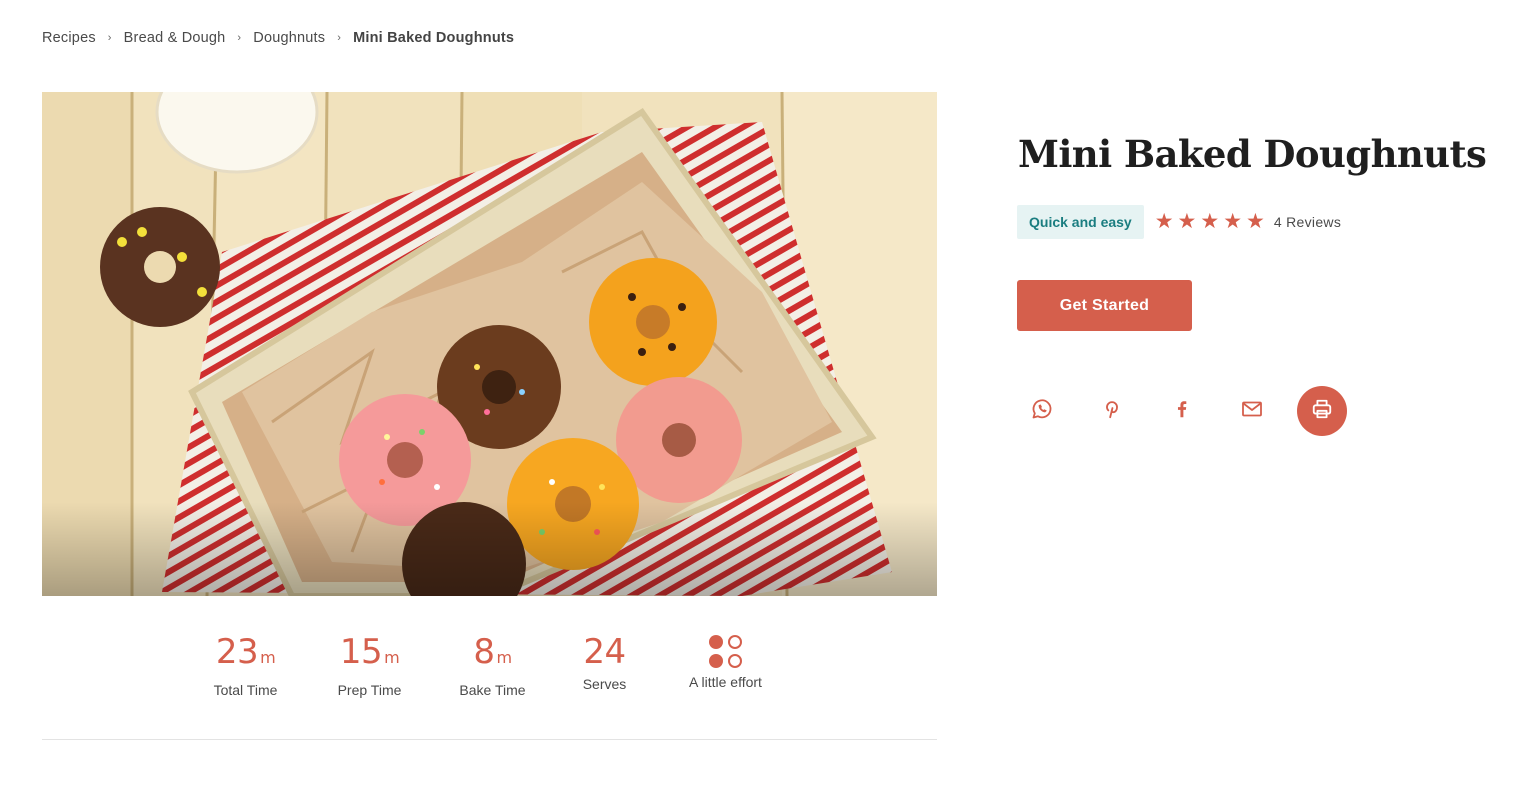 This screenshot has height=791, width=1522. I want to click on effort-level-icon, so click(725, 652).